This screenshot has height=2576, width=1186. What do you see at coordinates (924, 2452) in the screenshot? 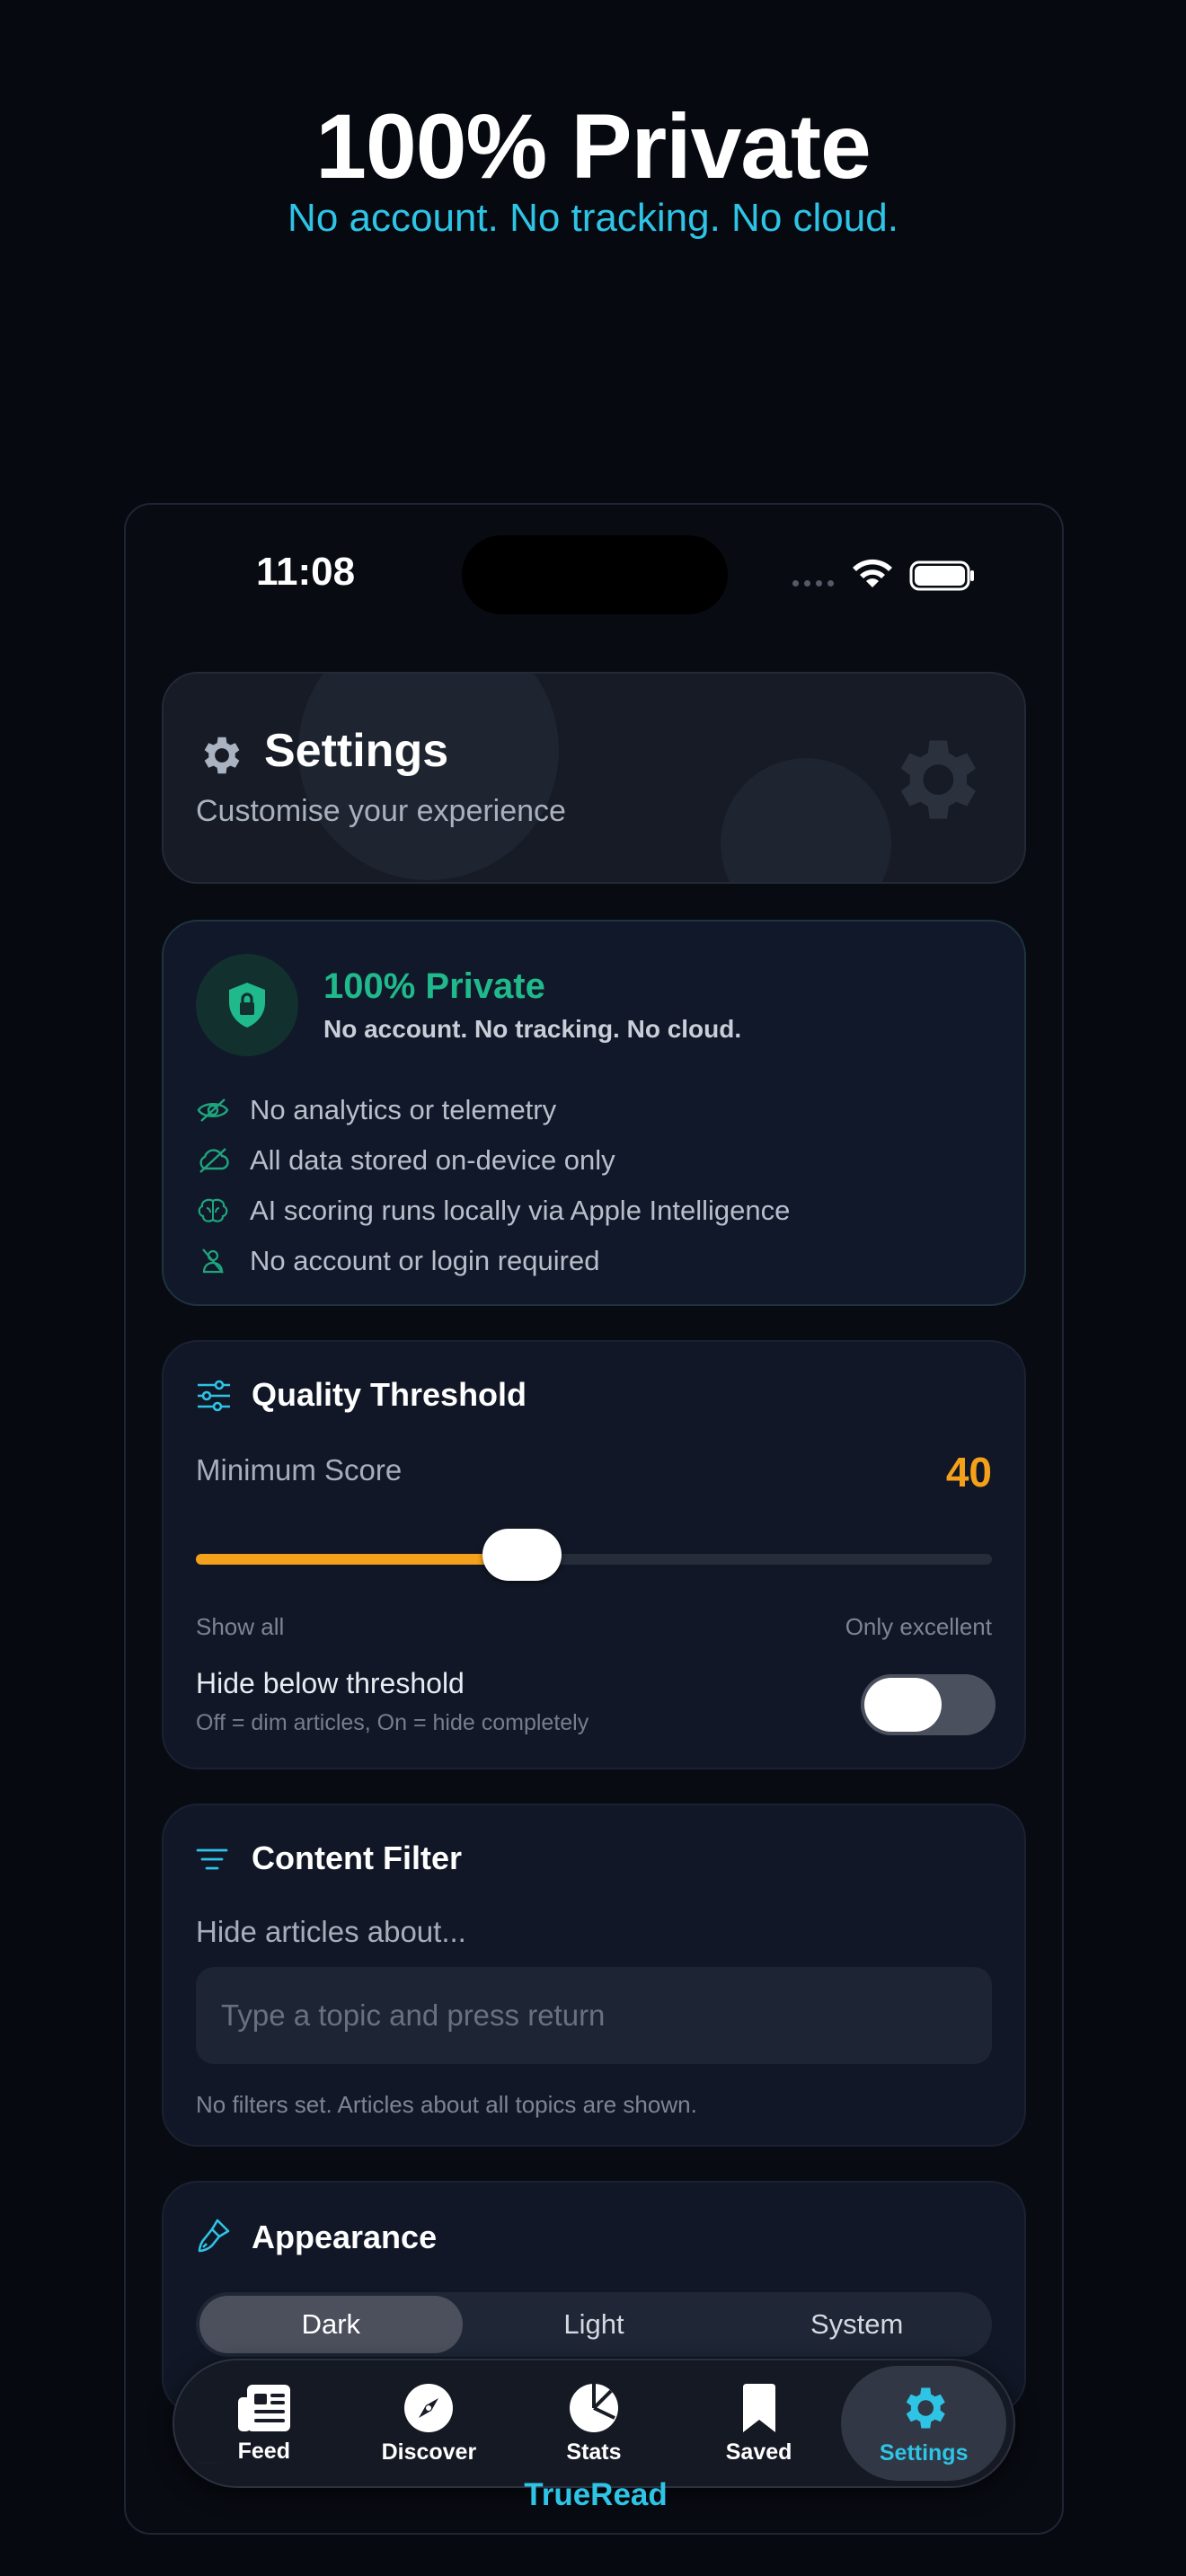
I see `tab-label: Settings` at bounding box center [924, 2452].